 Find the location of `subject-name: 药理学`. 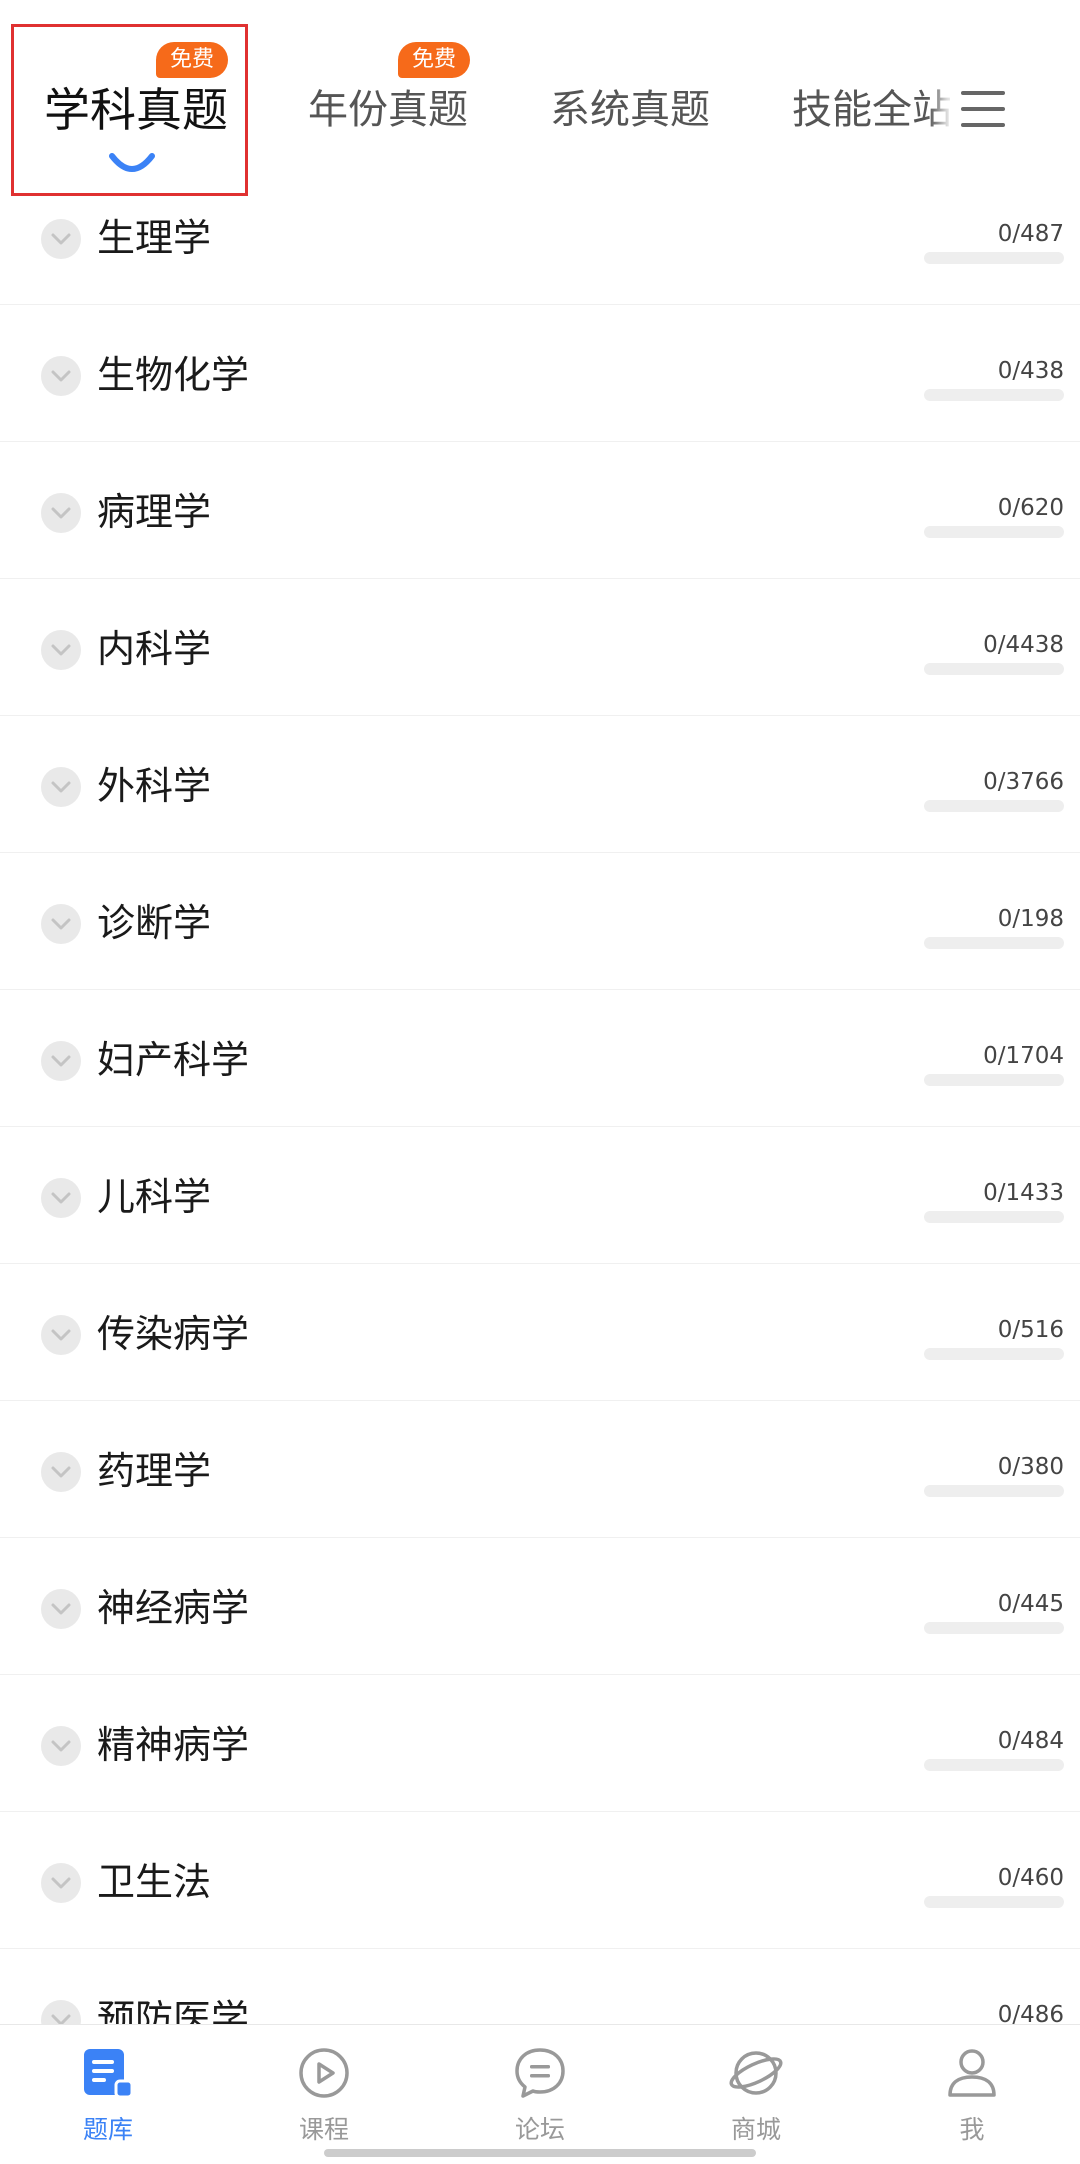

subject-name: 药理学 is located at coordinates (154, 1471).